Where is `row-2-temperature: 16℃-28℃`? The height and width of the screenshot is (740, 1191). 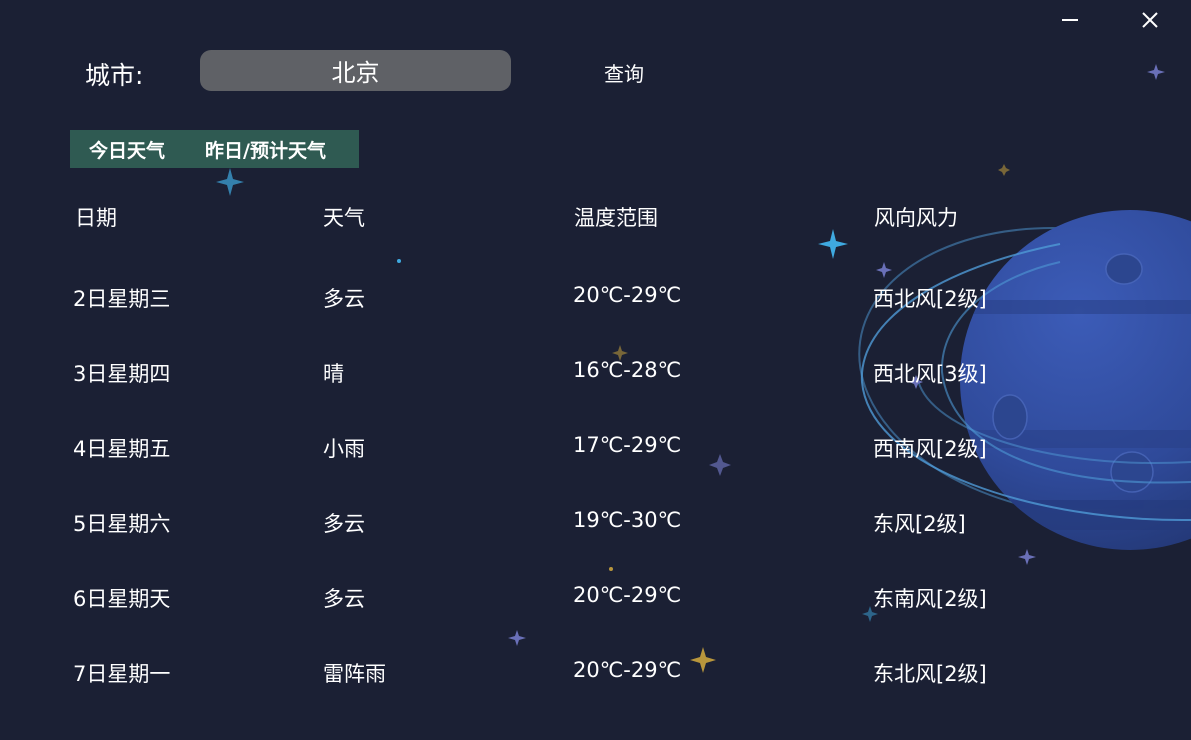
row-2-temperature: 16℃-28℃ is located at coordinates (627, 370).